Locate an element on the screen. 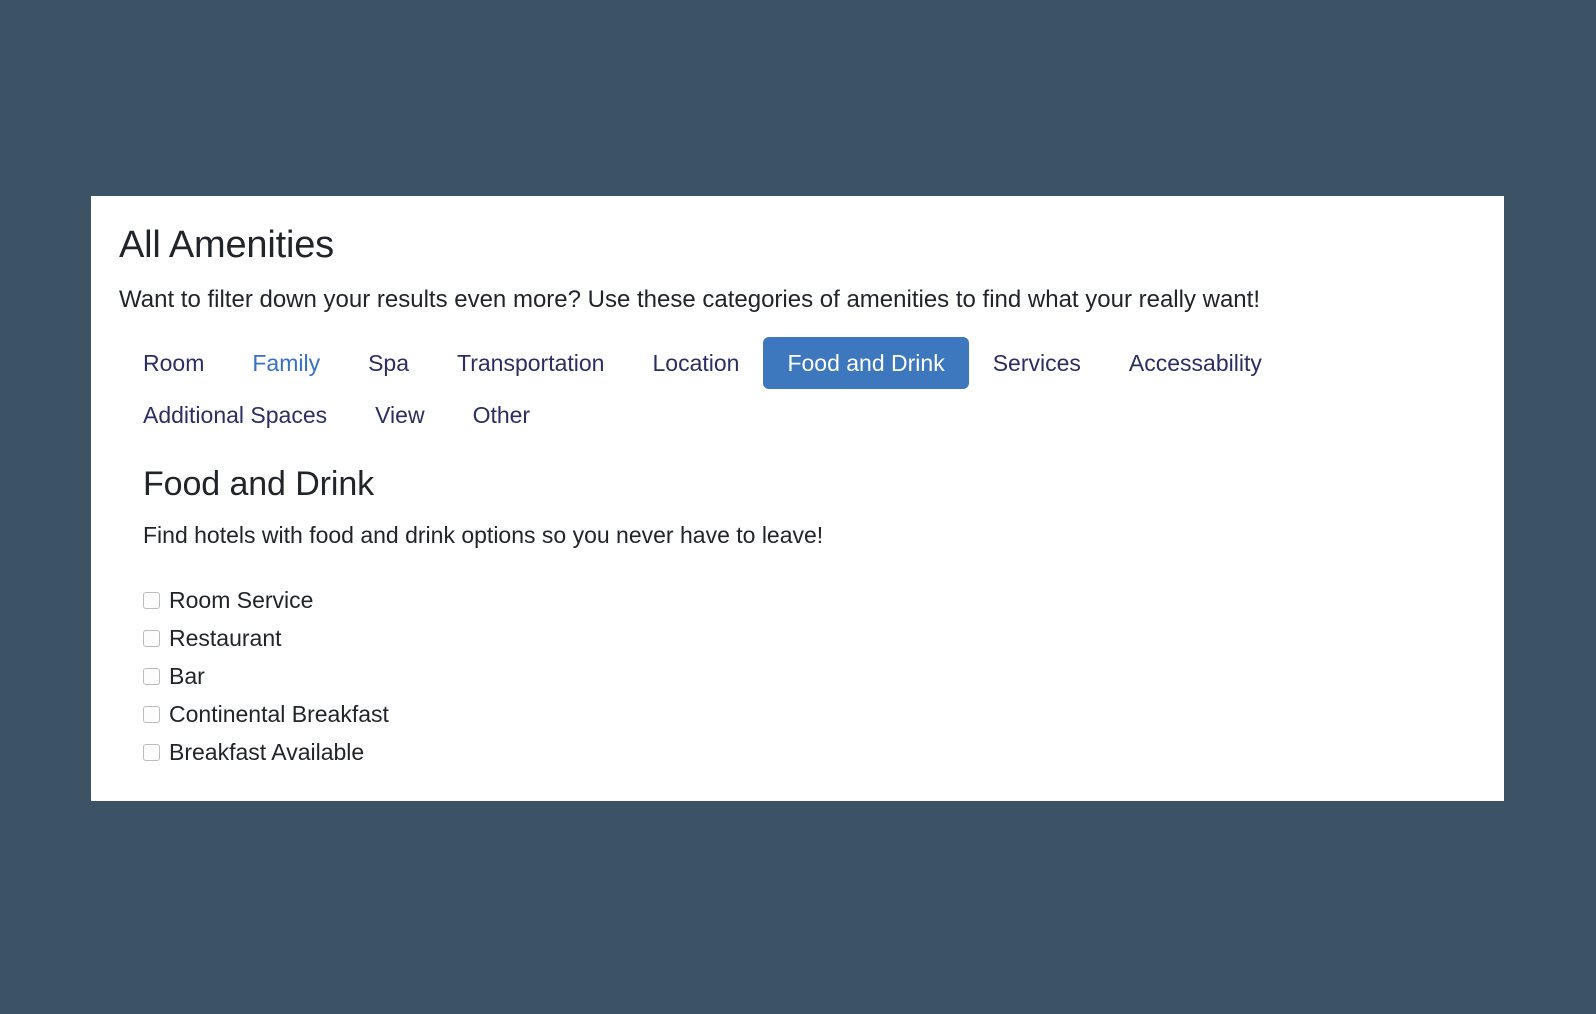 This screenshot has height=1014, width=1596. tab-label: Services is located at coordinates (1036, 363).